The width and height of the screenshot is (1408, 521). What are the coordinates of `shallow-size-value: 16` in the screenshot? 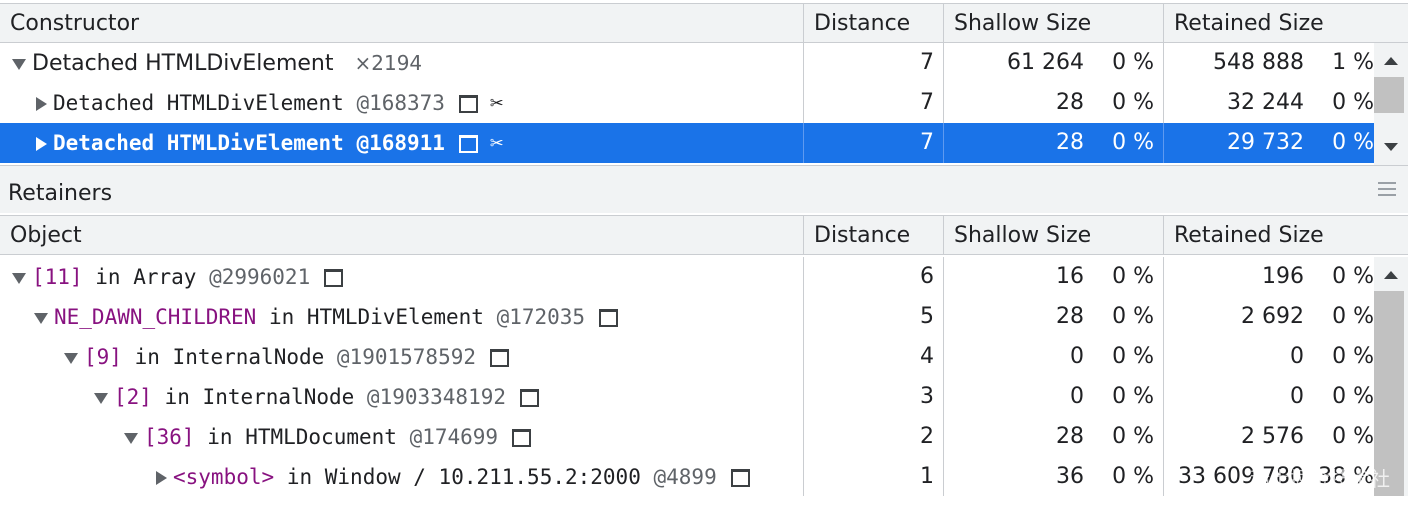 It's located at (1070, 276).